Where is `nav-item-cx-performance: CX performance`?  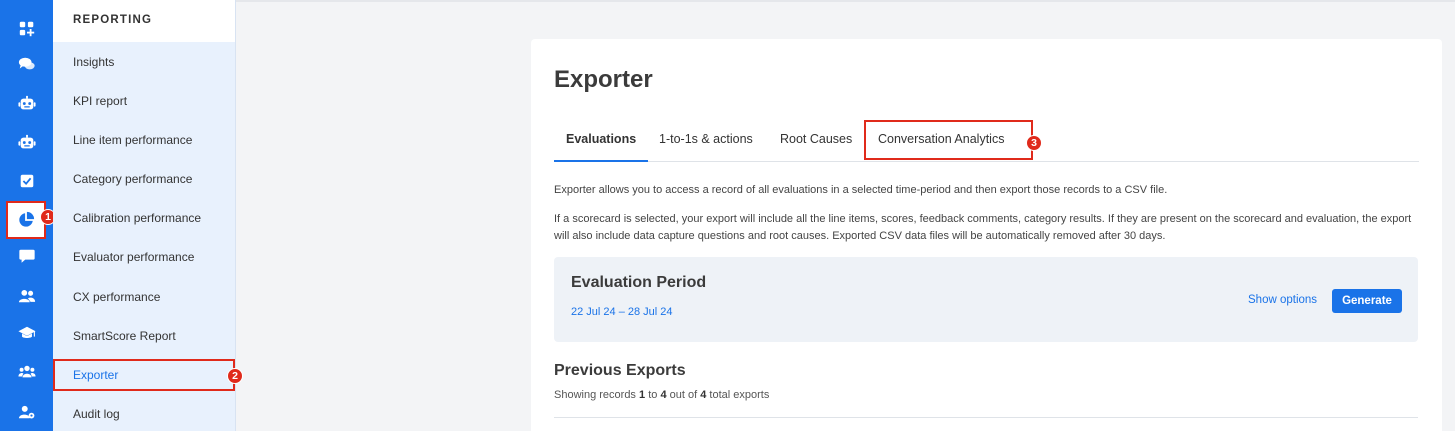
nav-item-cx-performance: CX performance is located at coordinates (144, 296).